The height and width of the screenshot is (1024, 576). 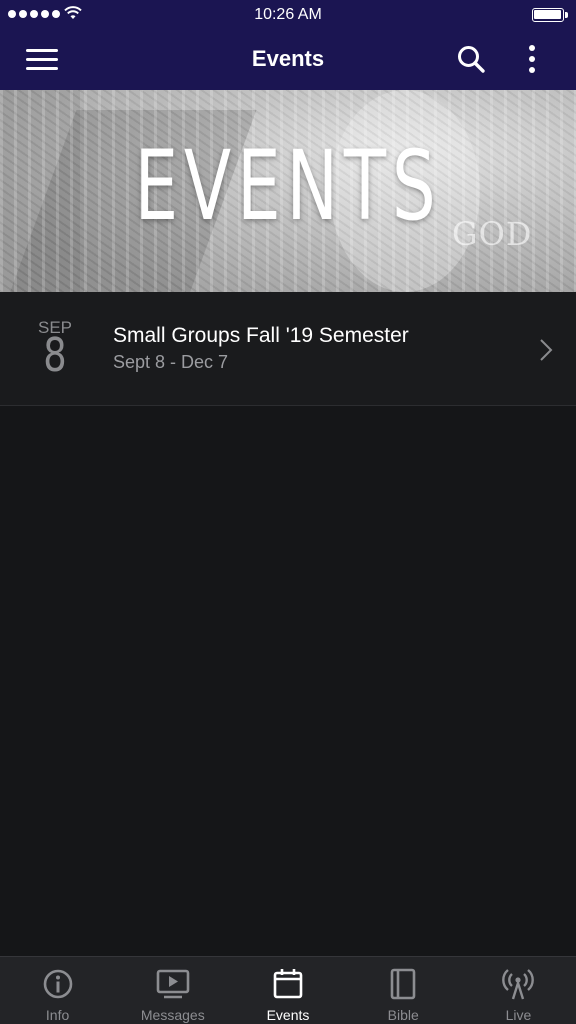 I want to click on navigation-bar: Events, so click(x=288, y=60).